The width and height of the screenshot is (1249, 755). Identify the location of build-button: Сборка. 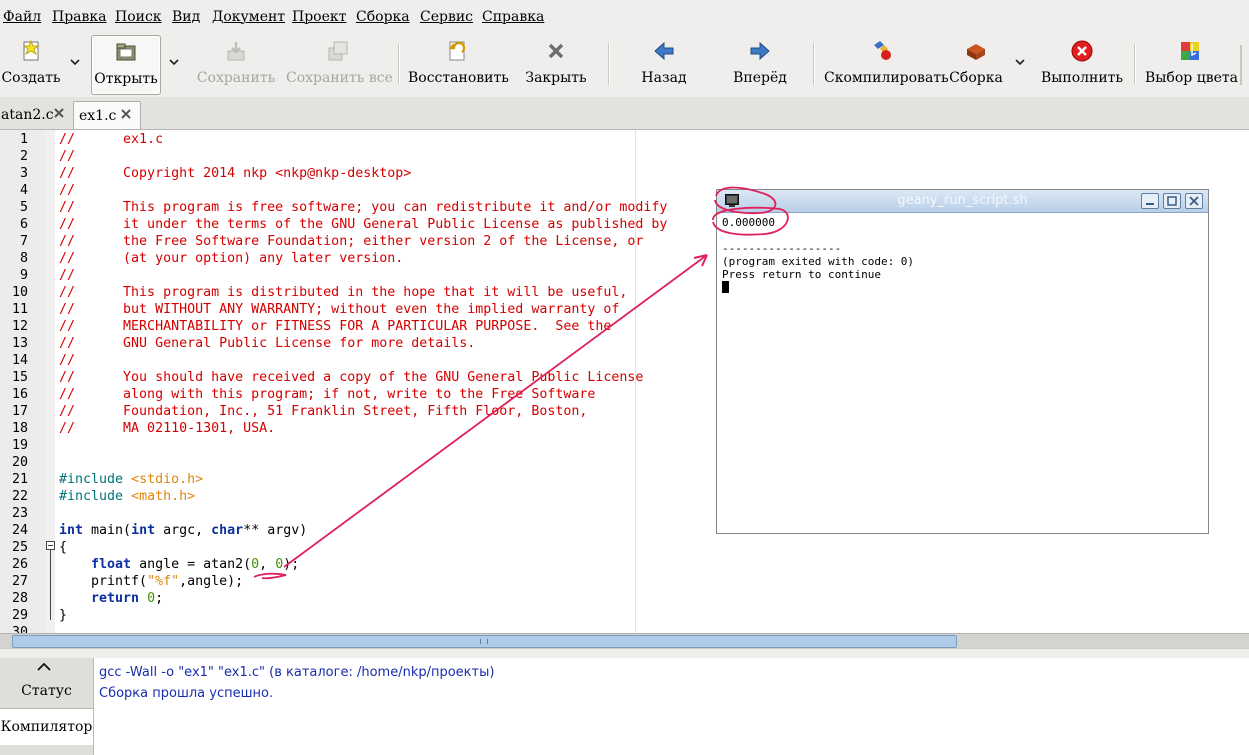
(976, 64).